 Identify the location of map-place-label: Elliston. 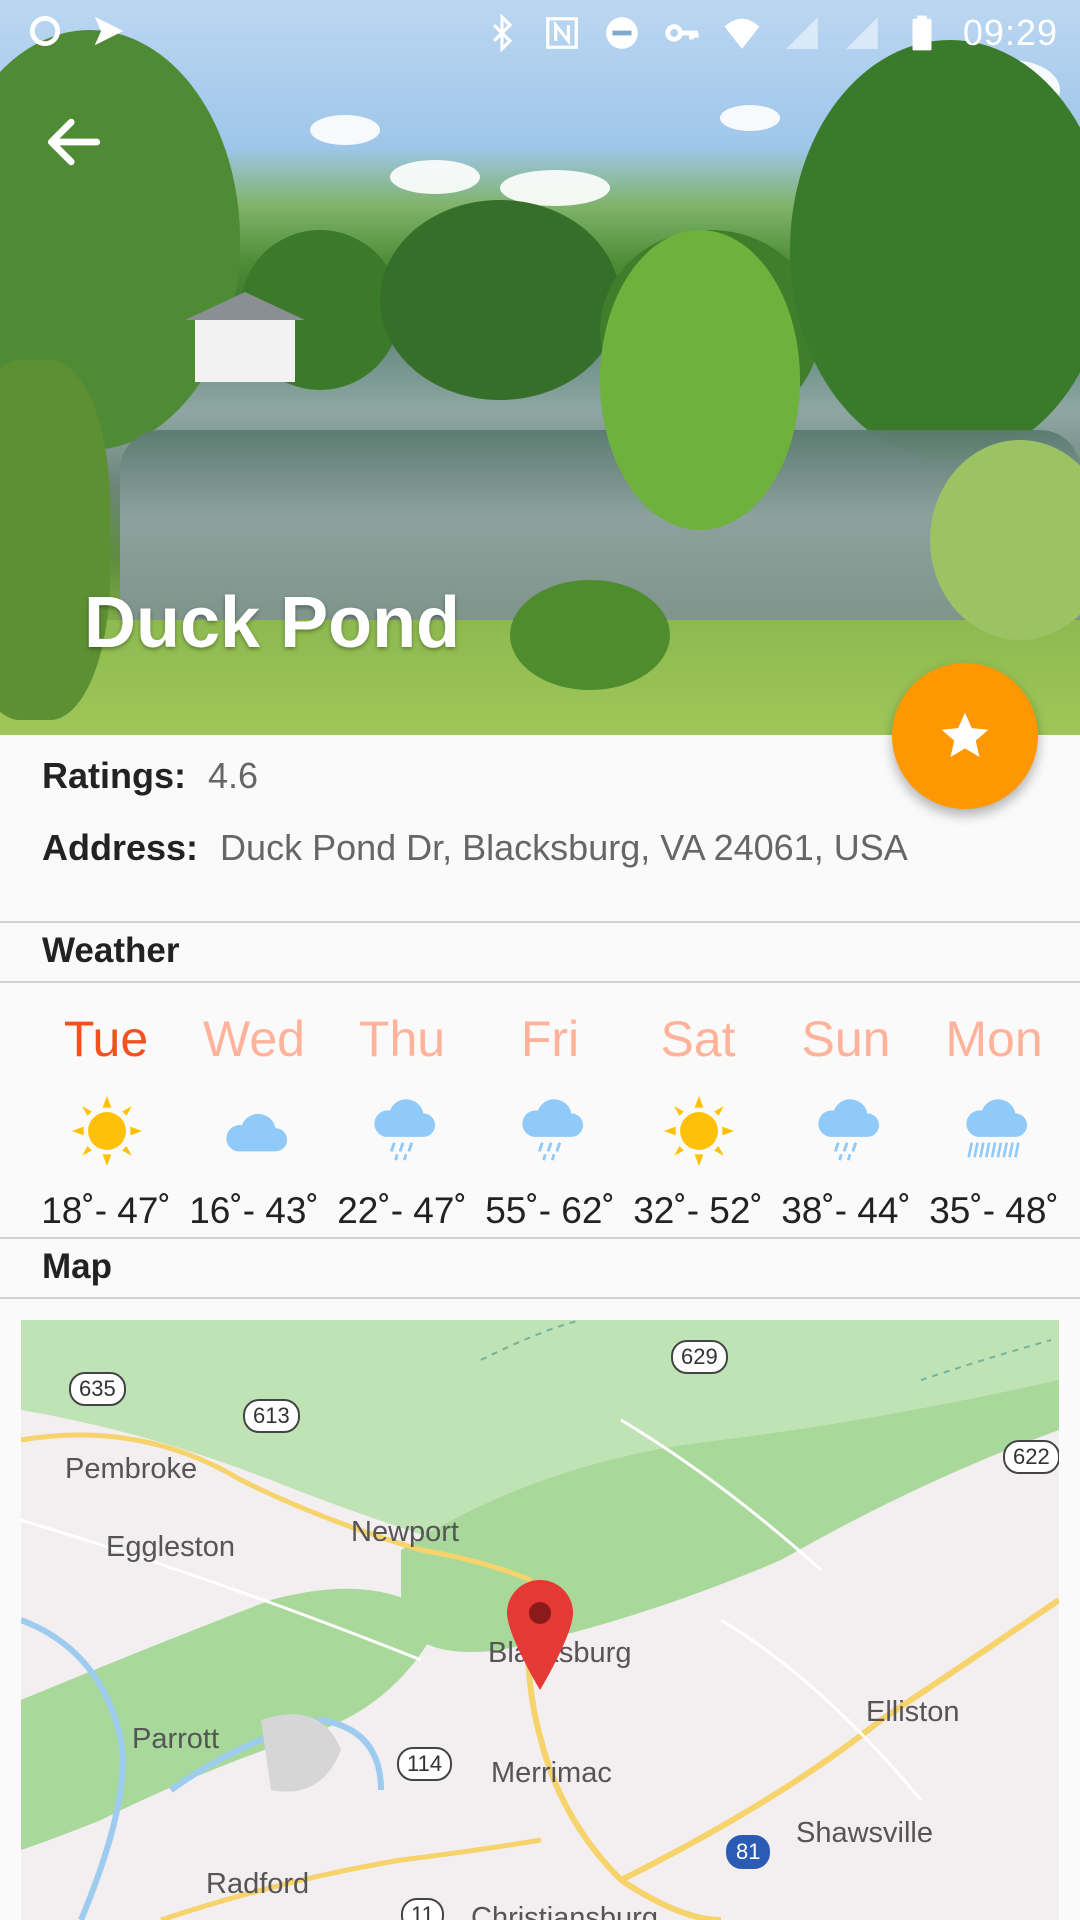
(913, 1712).